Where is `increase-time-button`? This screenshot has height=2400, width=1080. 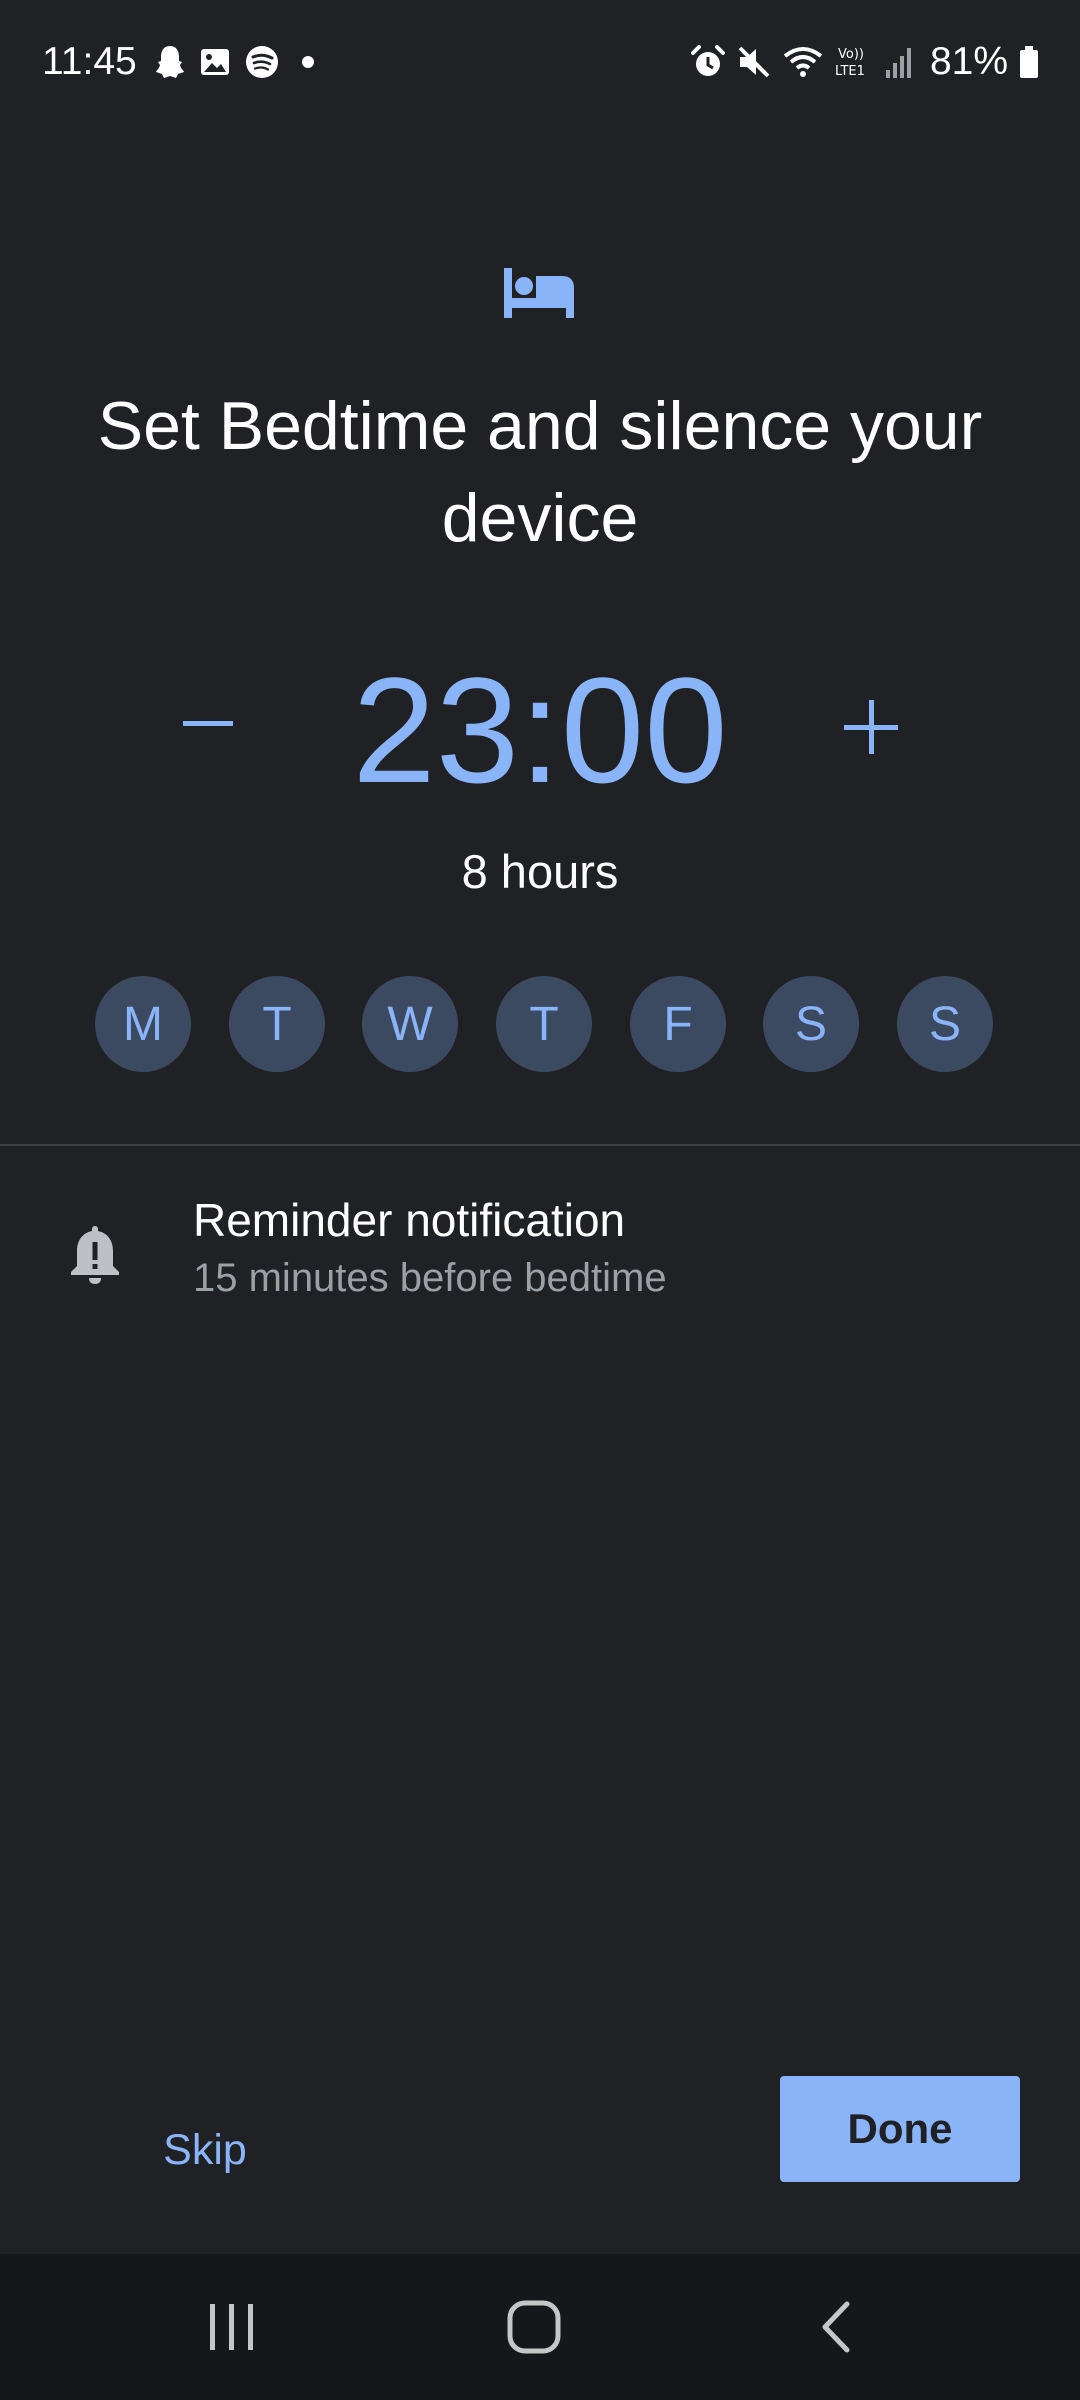
increase-time-button is located at coordinates (871, 727).